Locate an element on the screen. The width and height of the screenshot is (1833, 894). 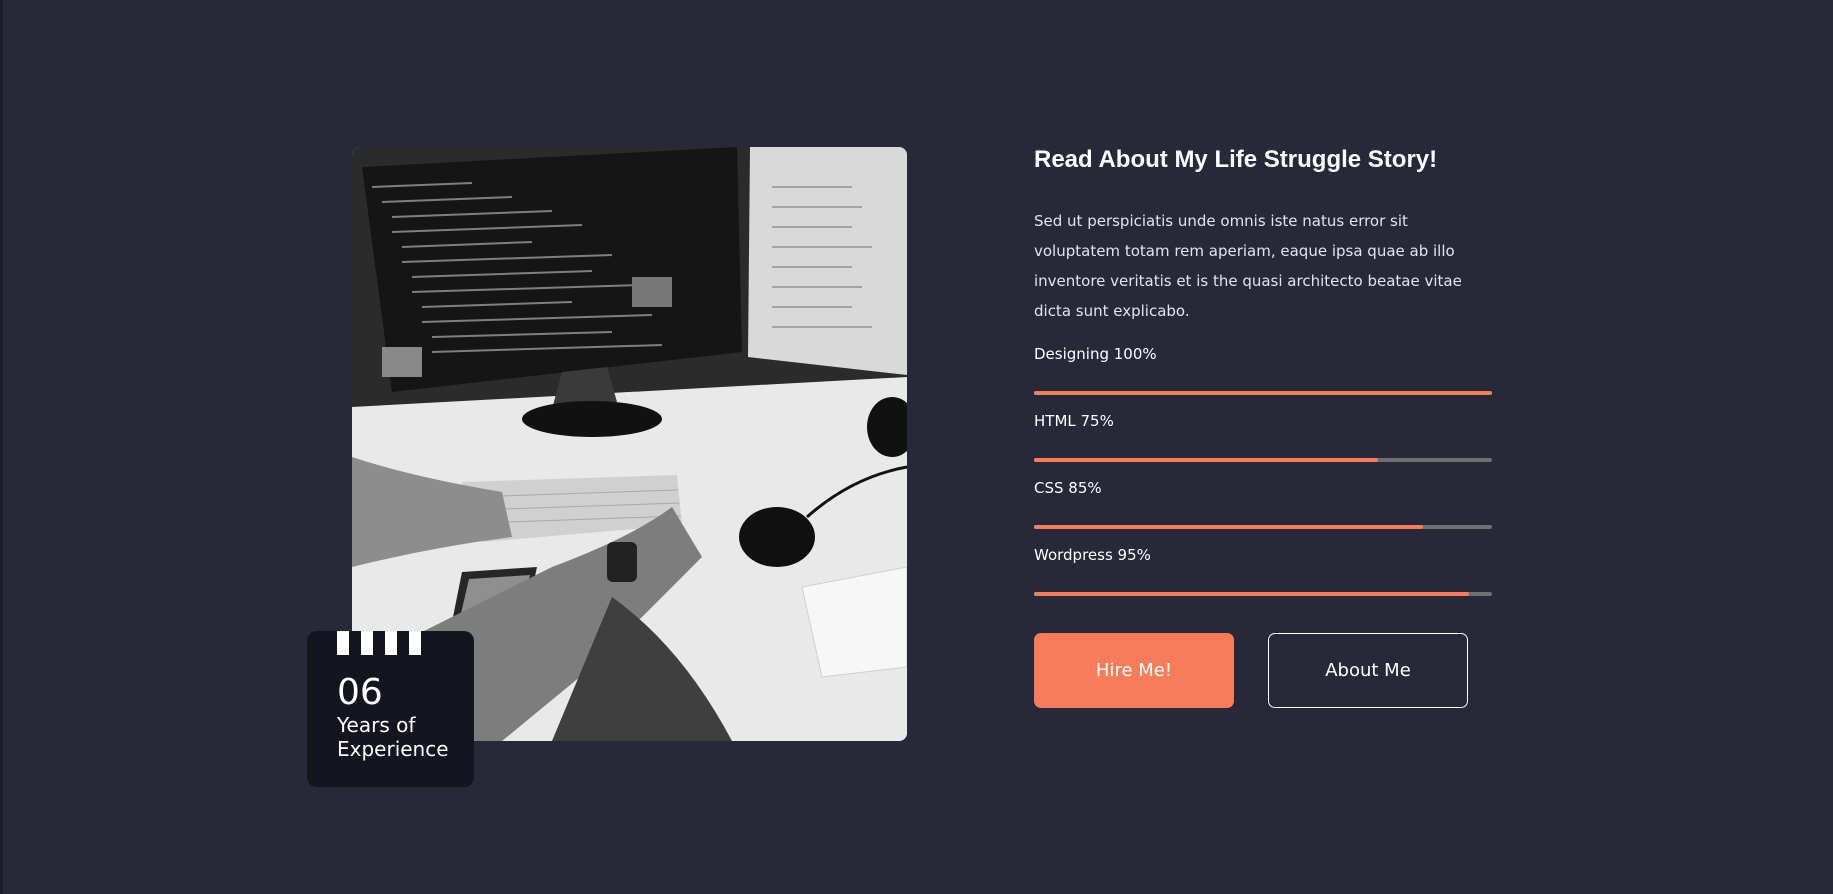
experience-label: Years of Experience is located at coordinates (393, 737).